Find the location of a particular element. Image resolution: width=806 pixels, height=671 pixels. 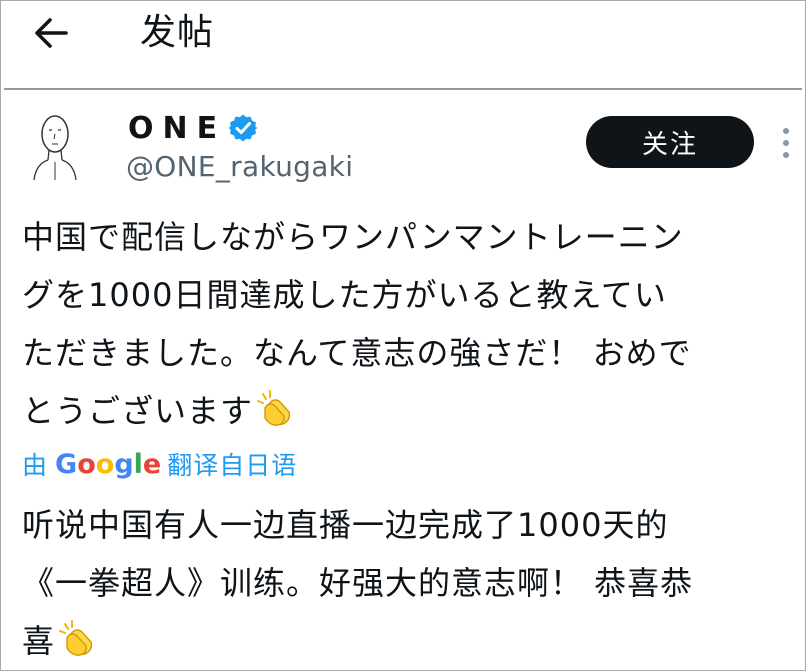

page-title: 发帖 is located at coordinates (177, 32).